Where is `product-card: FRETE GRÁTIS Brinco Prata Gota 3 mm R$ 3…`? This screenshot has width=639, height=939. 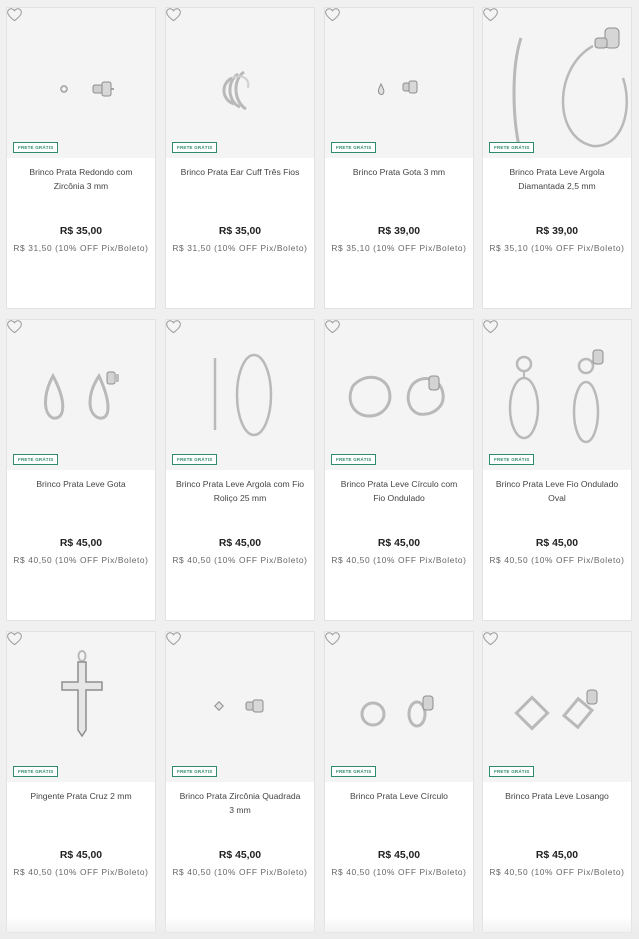
product-card: FRETE GRÁTIS Brinco Prata Gota 3 mm R$ 3… is located at coordinates (399, 158).